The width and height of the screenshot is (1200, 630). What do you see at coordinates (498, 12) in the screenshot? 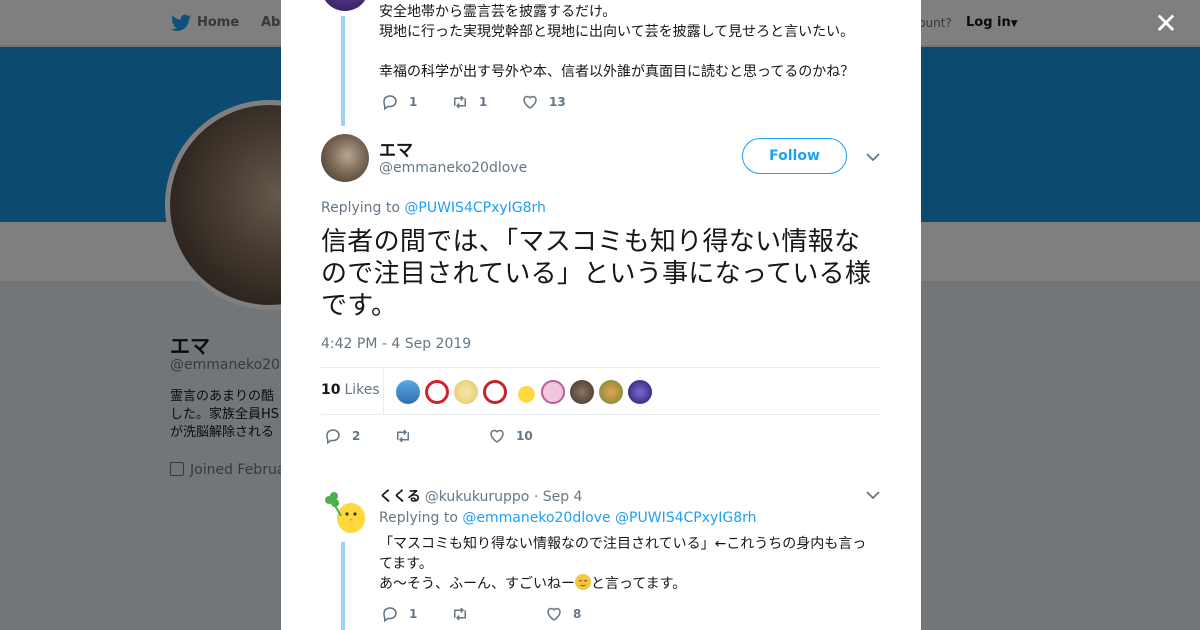
I see `tweet-text-line: 安全地帯から霊言芸を披露するだけ。` at bounding box center [498, 12].